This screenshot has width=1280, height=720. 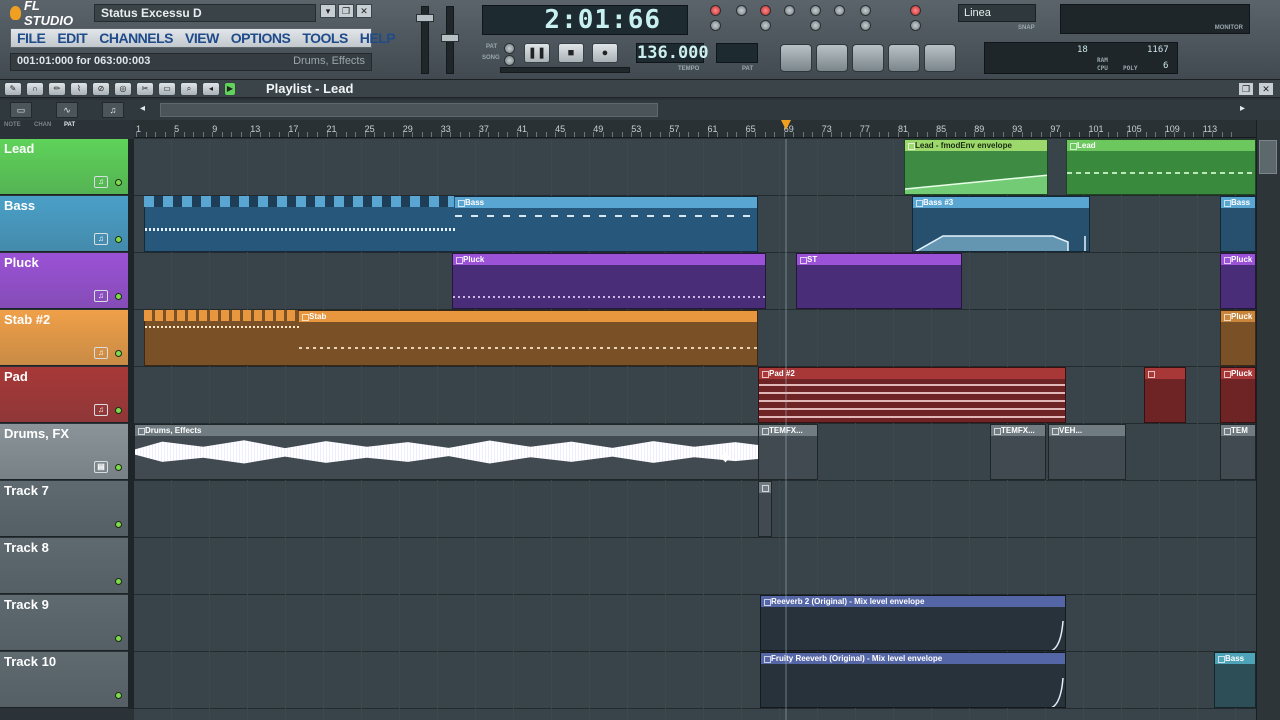 I want to click on position-slider, so click(x=565, y=70).